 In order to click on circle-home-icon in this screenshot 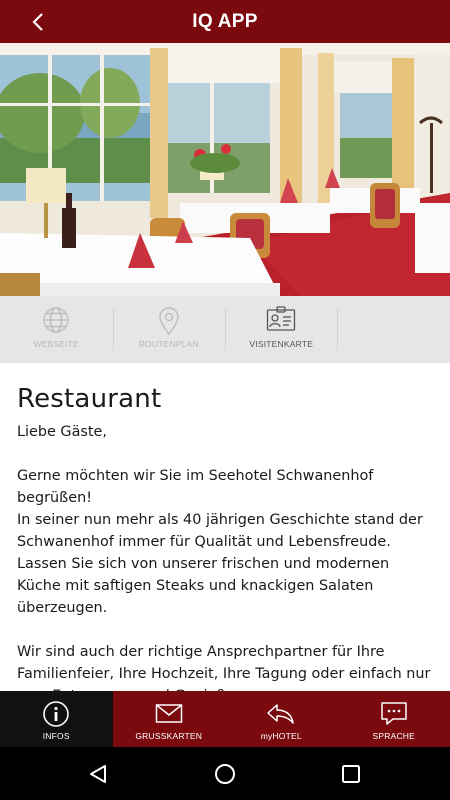, I will do `click(225, 773)`.